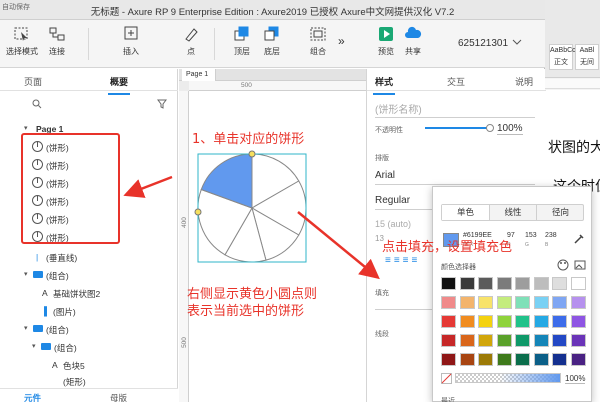 This screenshot has height=402, width=600. I want to click on no-fill-icon, so click(446, 378).